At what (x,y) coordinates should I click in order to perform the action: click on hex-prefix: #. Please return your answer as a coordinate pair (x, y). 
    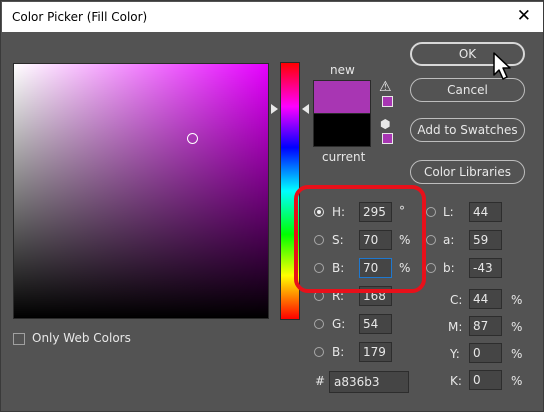
    Looking at the image, I should click on (320, 381).